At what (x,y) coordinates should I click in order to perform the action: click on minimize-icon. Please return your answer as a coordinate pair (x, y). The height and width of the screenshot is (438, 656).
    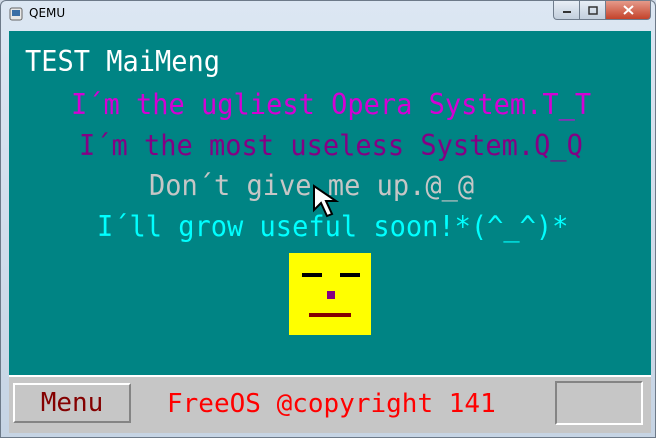
    Looking at the image, I should click on (566, 12).